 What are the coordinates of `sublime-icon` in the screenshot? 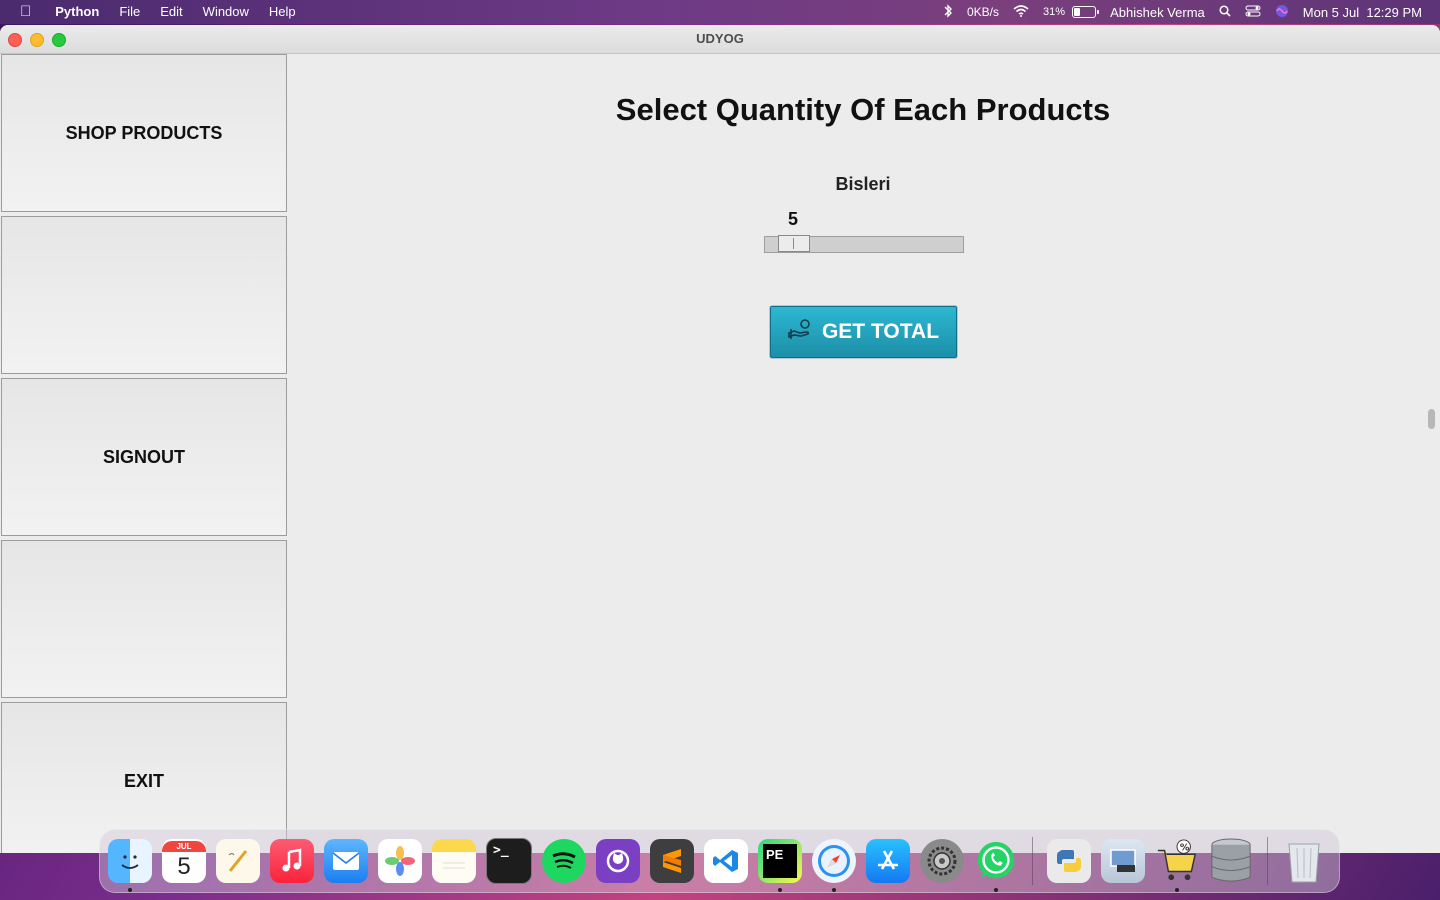 It's located at (672, 861).